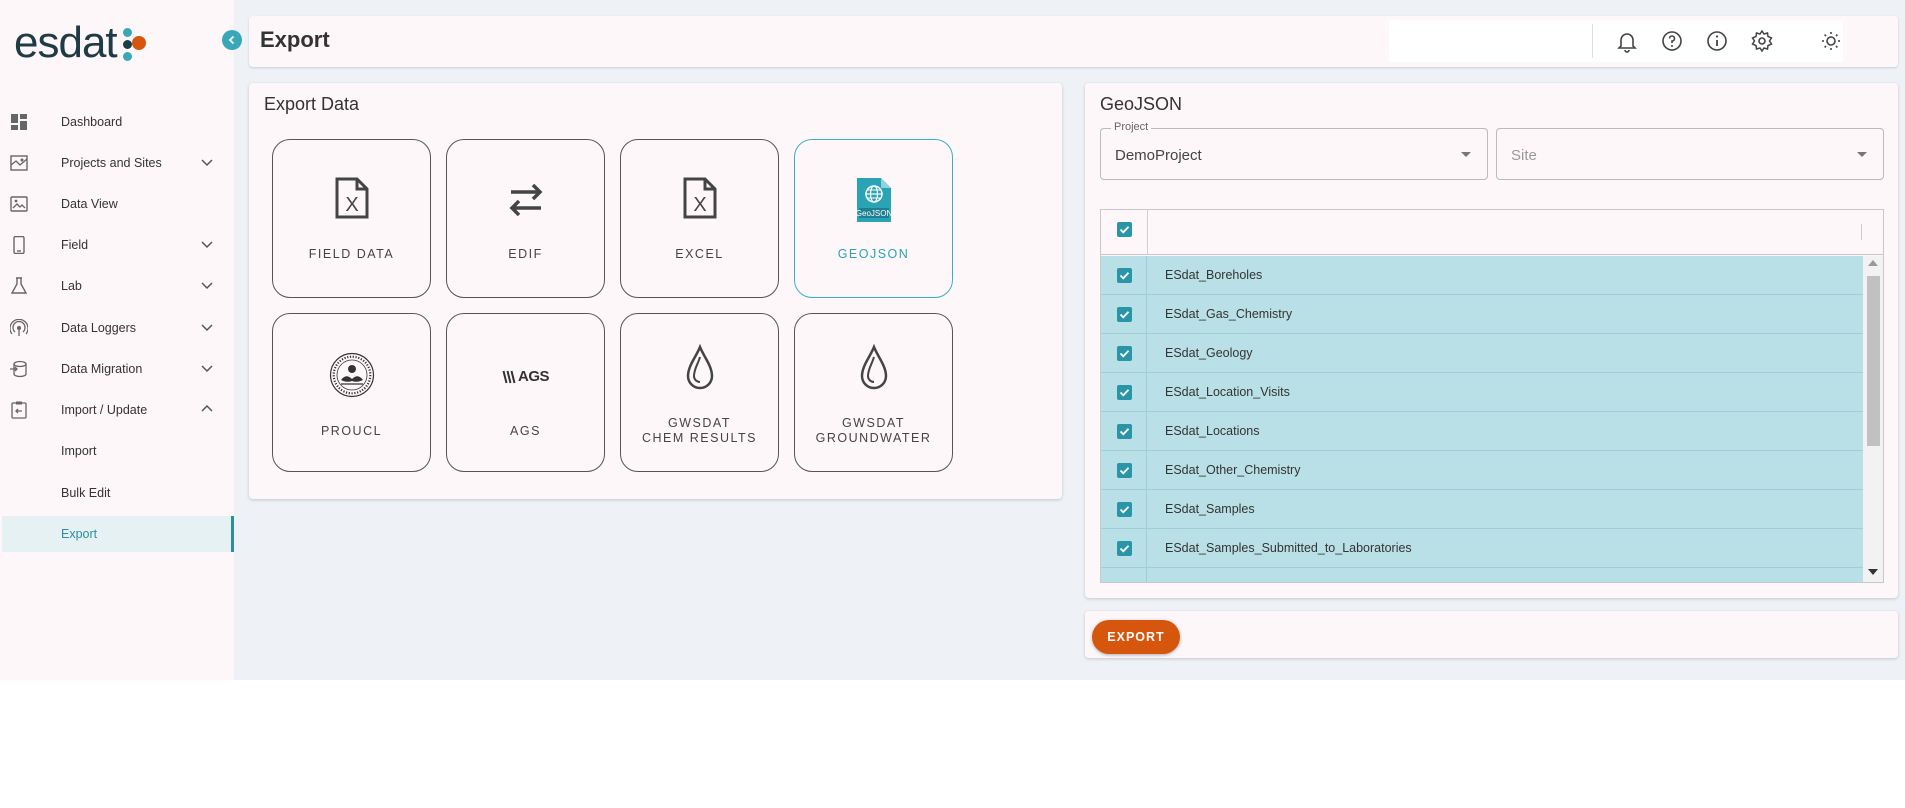 The height and width of the screenshot is (808, 1905). What do you see at coordinates (66, 42) in the screenshot?
I see `logo-text: esdat` at bounding box center [66, 42].